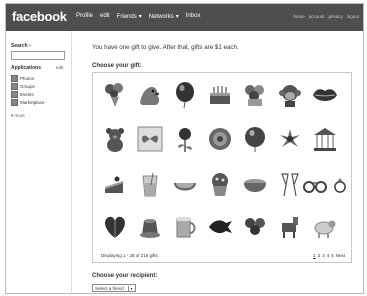 This screenshot has height=296, width=367. What do you see at coordinates (255, 95) in the screenshot?
I see `cupcake-flowers-gift` at bounding box center [255, 95].